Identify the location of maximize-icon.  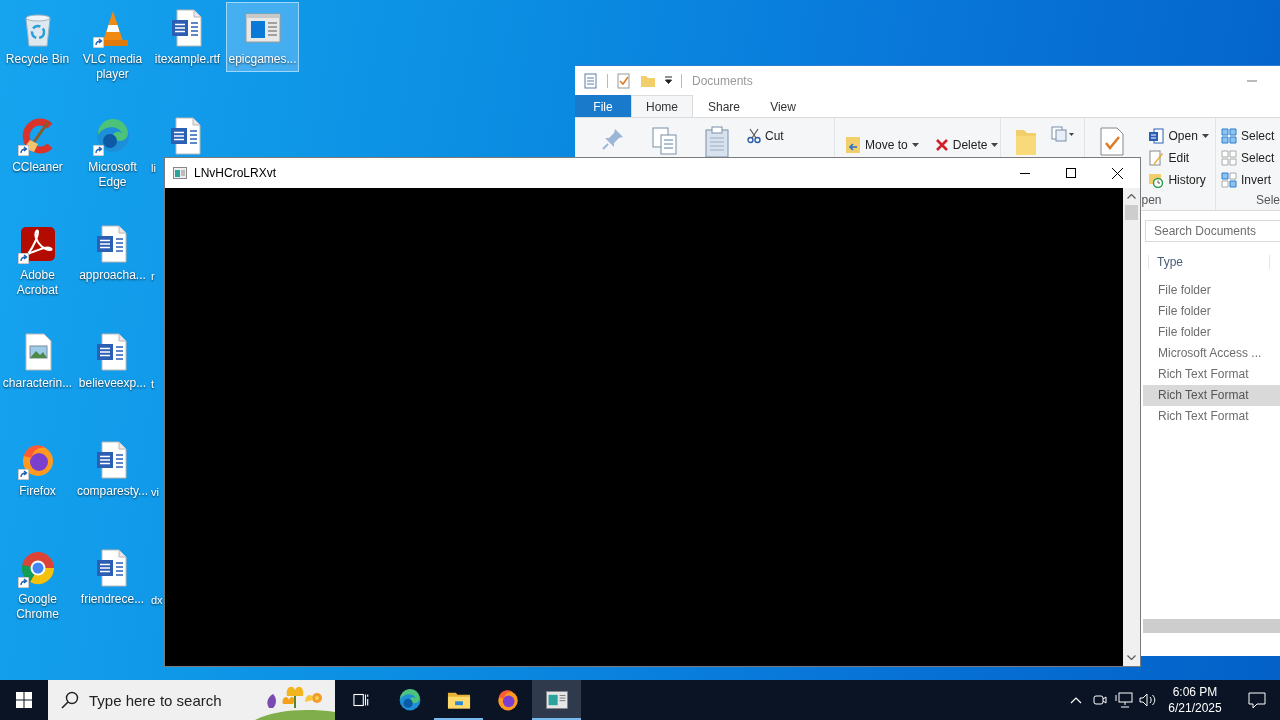
(1071, 173).